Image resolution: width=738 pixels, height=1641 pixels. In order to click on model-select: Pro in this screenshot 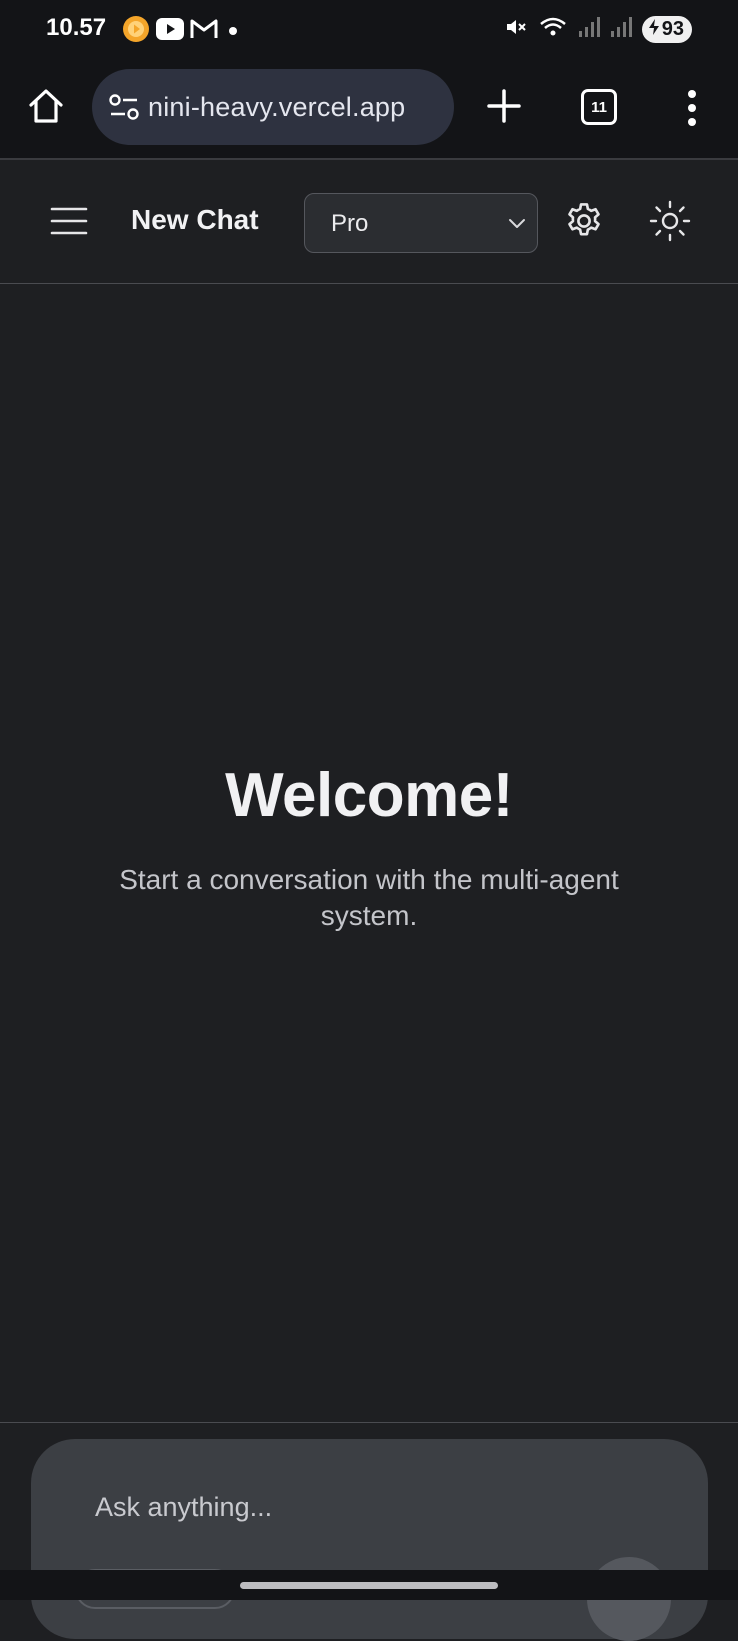, I will do `click(421, 223)`.